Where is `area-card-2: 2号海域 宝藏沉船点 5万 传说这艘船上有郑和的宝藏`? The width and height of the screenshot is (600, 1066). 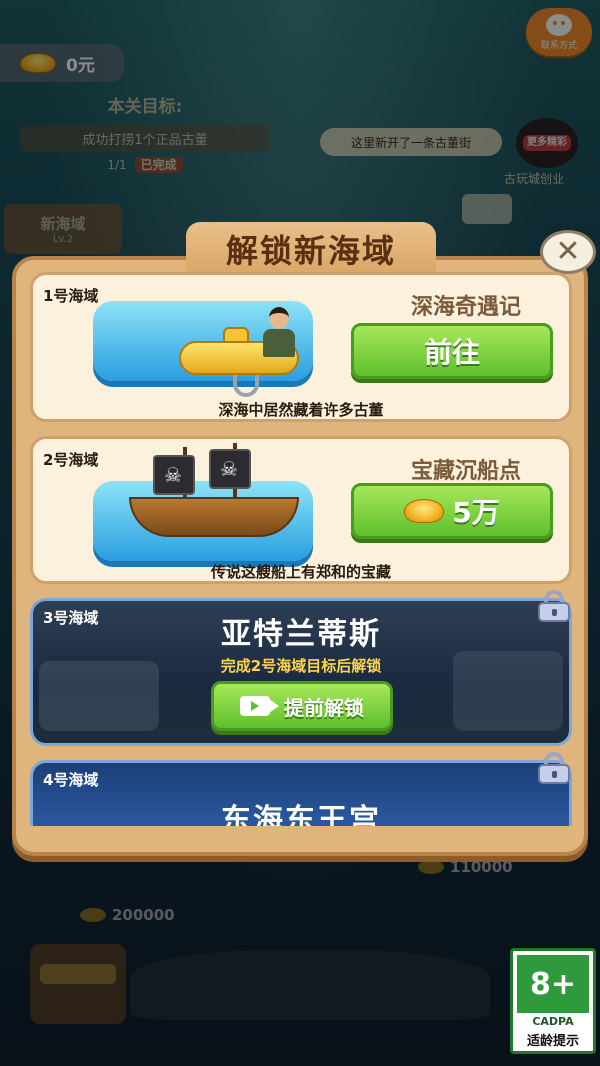
area-card-2: 2号海域 宝藏沉船点 5万 传说这艘船上有郑和的宝藏 is located at coordinates (301, 510).